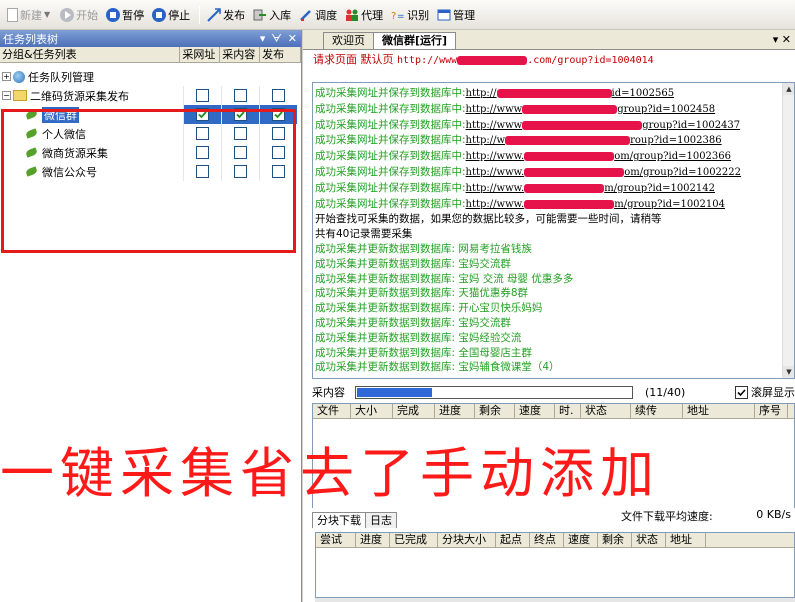 Image resolution: width=795 pixels, height=602 pixels. What do you see at coordinates (150, 152) in the screenshot?
I see `tree-row: 微商货源采集` at bounding box center [150, 152].